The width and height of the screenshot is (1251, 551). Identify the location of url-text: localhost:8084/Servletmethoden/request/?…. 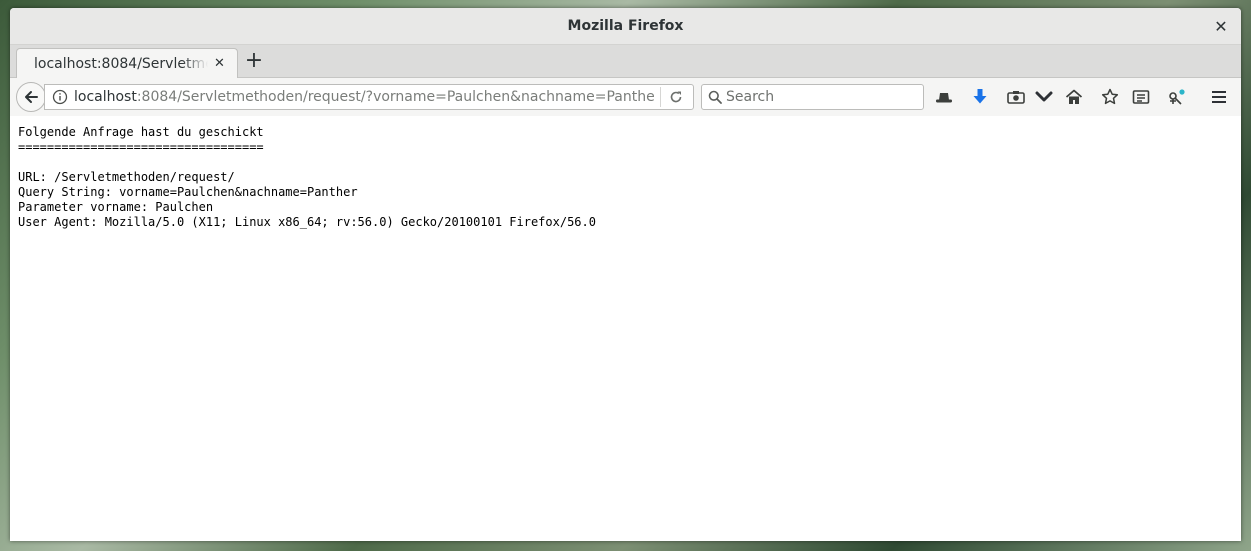
(364, 97).